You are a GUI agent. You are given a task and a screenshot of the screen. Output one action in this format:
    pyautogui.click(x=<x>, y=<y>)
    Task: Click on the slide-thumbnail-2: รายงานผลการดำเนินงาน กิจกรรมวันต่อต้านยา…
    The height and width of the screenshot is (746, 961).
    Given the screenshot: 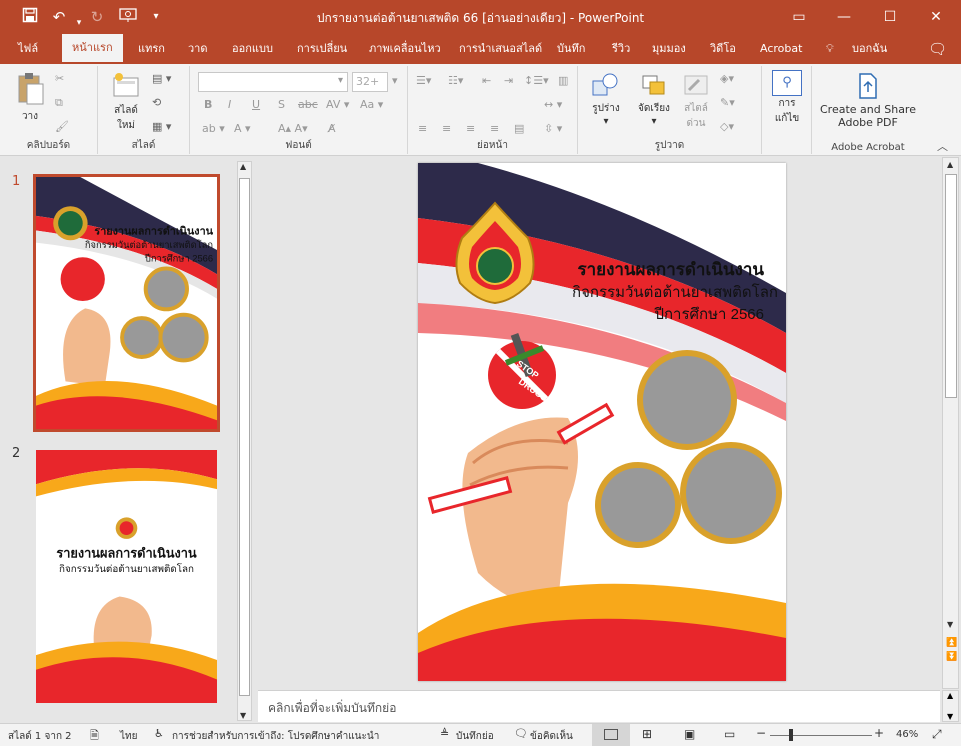 What is the action you would take?
    pyautogui.click(x=126, y=576)
    